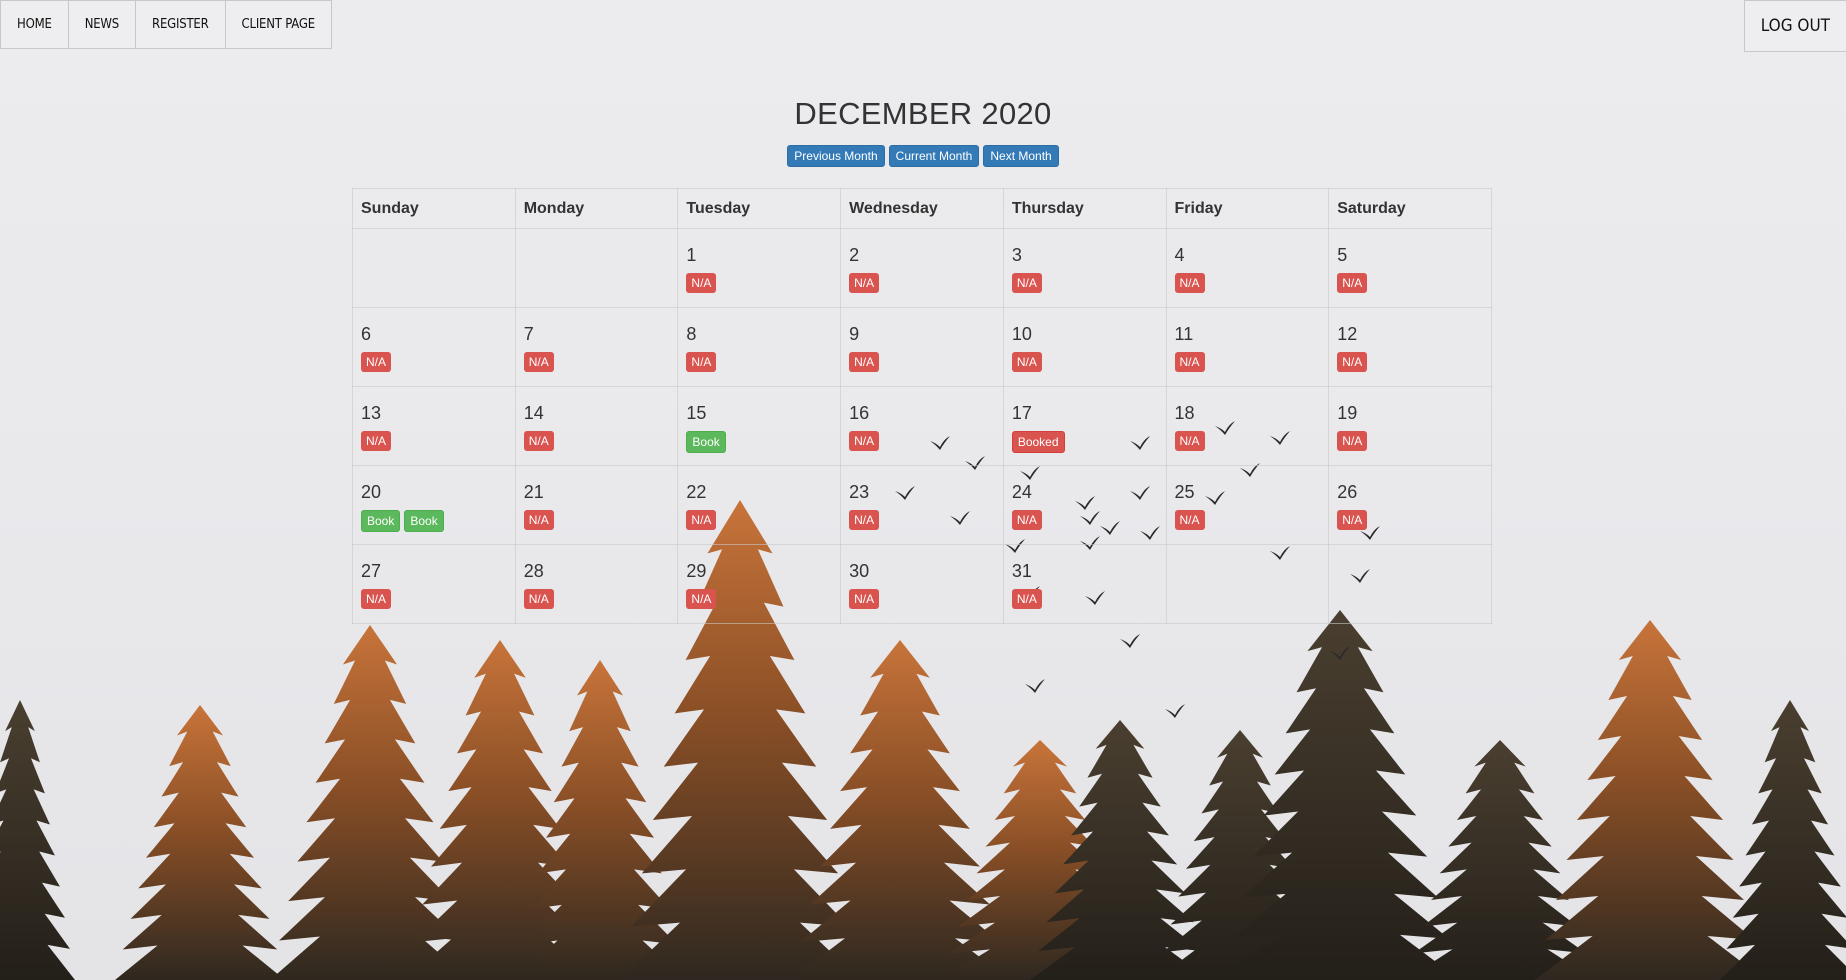 This screenshot has width=1846, height=980. Describe the element at coordinates (434, 505) in the screenshot. I see `calendar-day-cell: 20 Book Book` at that location.